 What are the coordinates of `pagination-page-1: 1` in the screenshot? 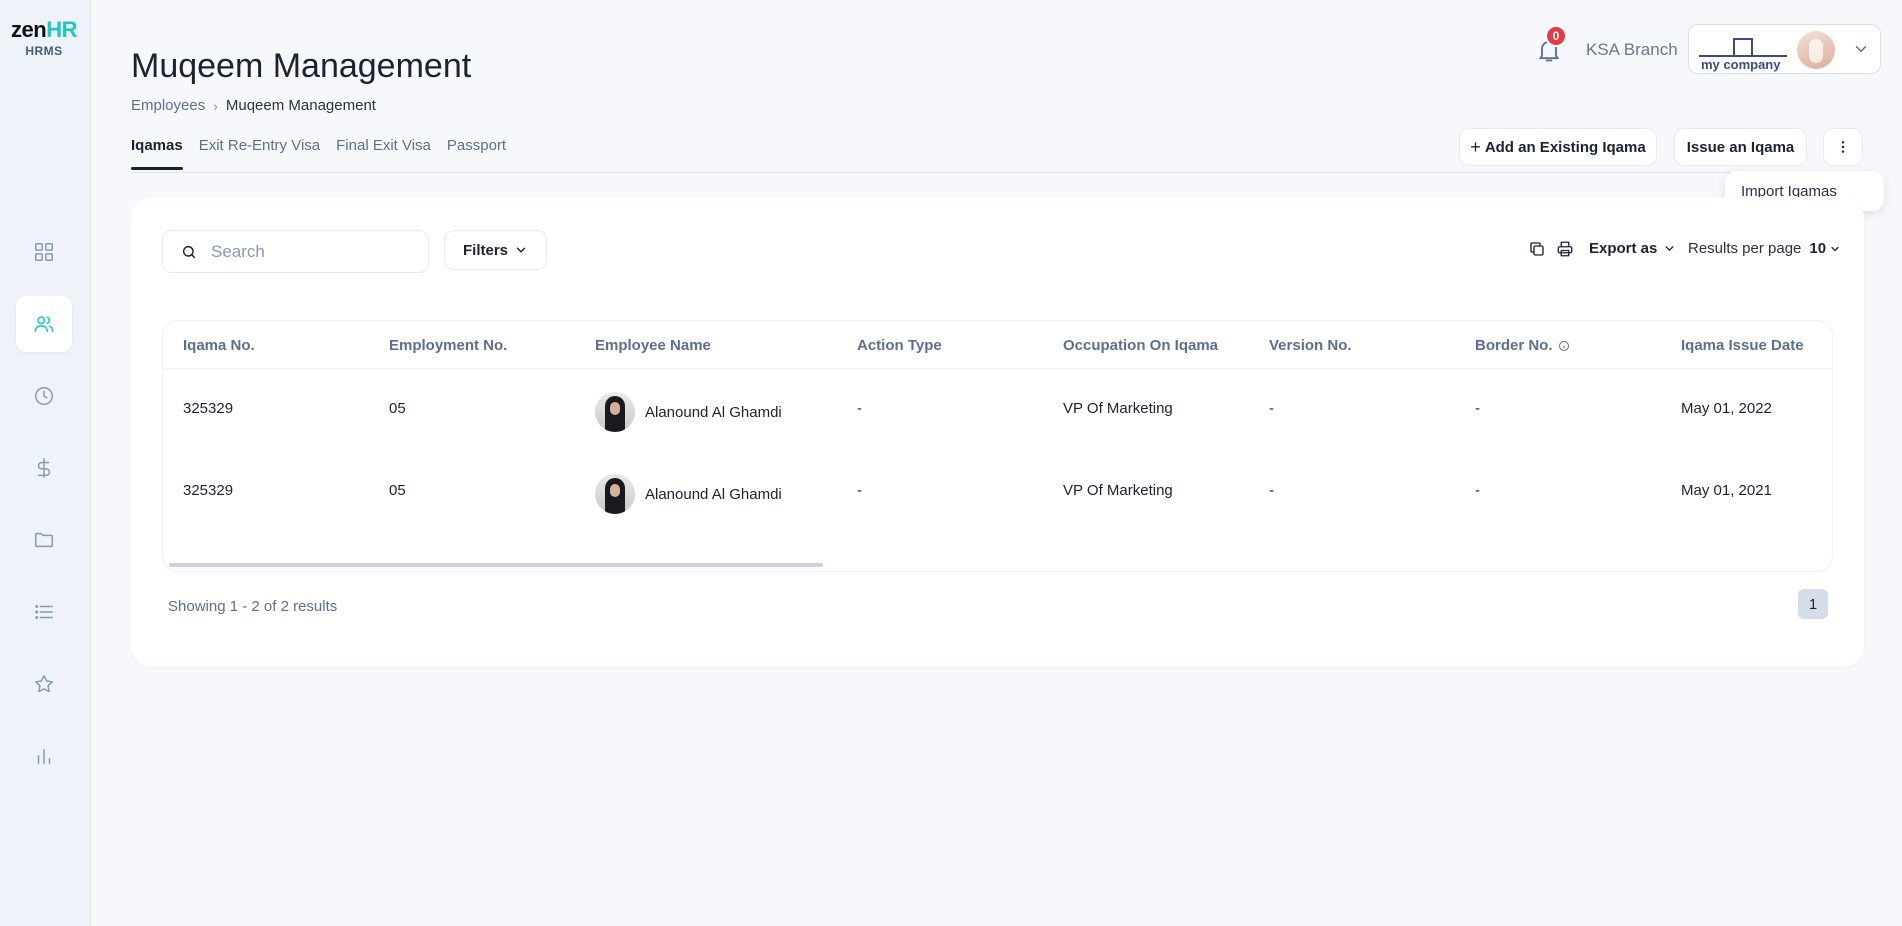 It's located at (1813, 604).